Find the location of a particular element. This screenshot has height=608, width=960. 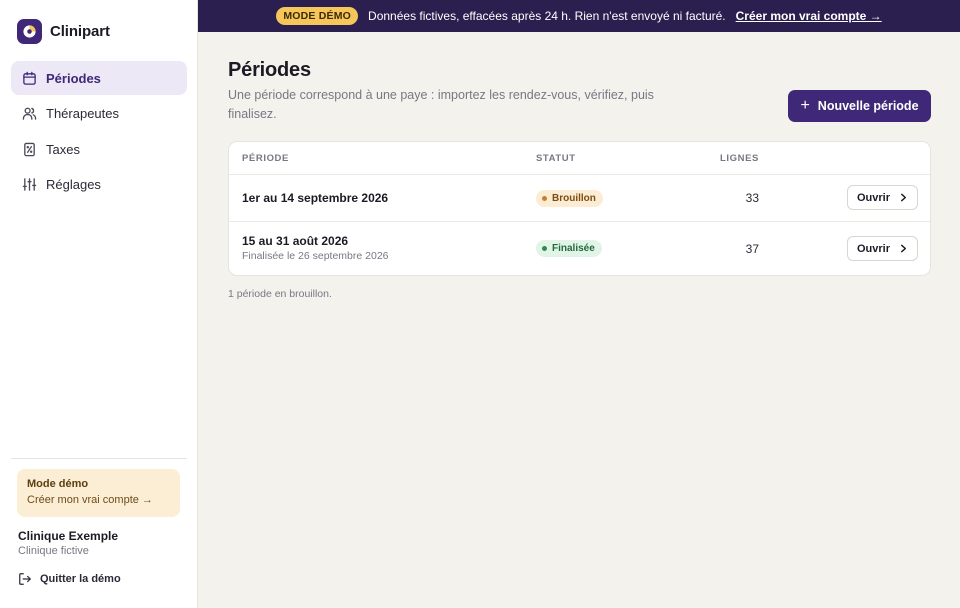

period-name: 15 au 31 août 2026 is located at coordinates (295, 241).